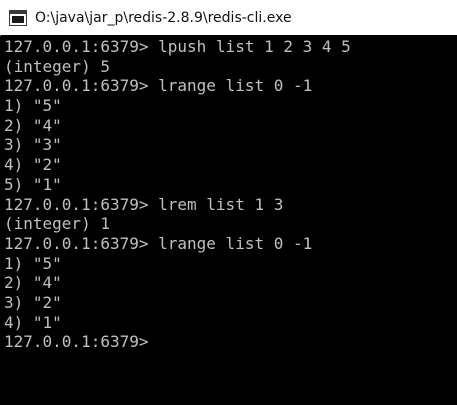 The image size is (457, 405). I want to click on console-line: 4) "1", so click(33, 322).